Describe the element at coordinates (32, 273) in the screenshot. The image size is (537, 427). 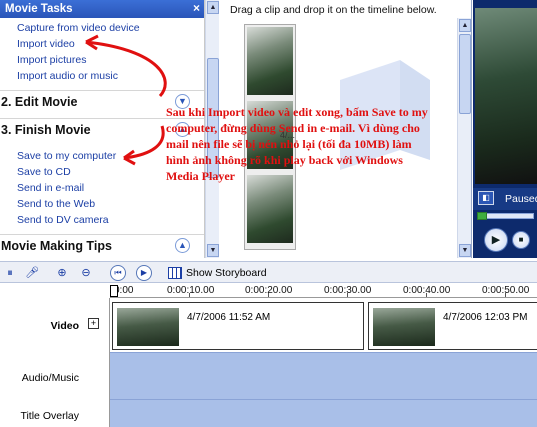
I see `narrate-icon: 🎤︎` at that location.